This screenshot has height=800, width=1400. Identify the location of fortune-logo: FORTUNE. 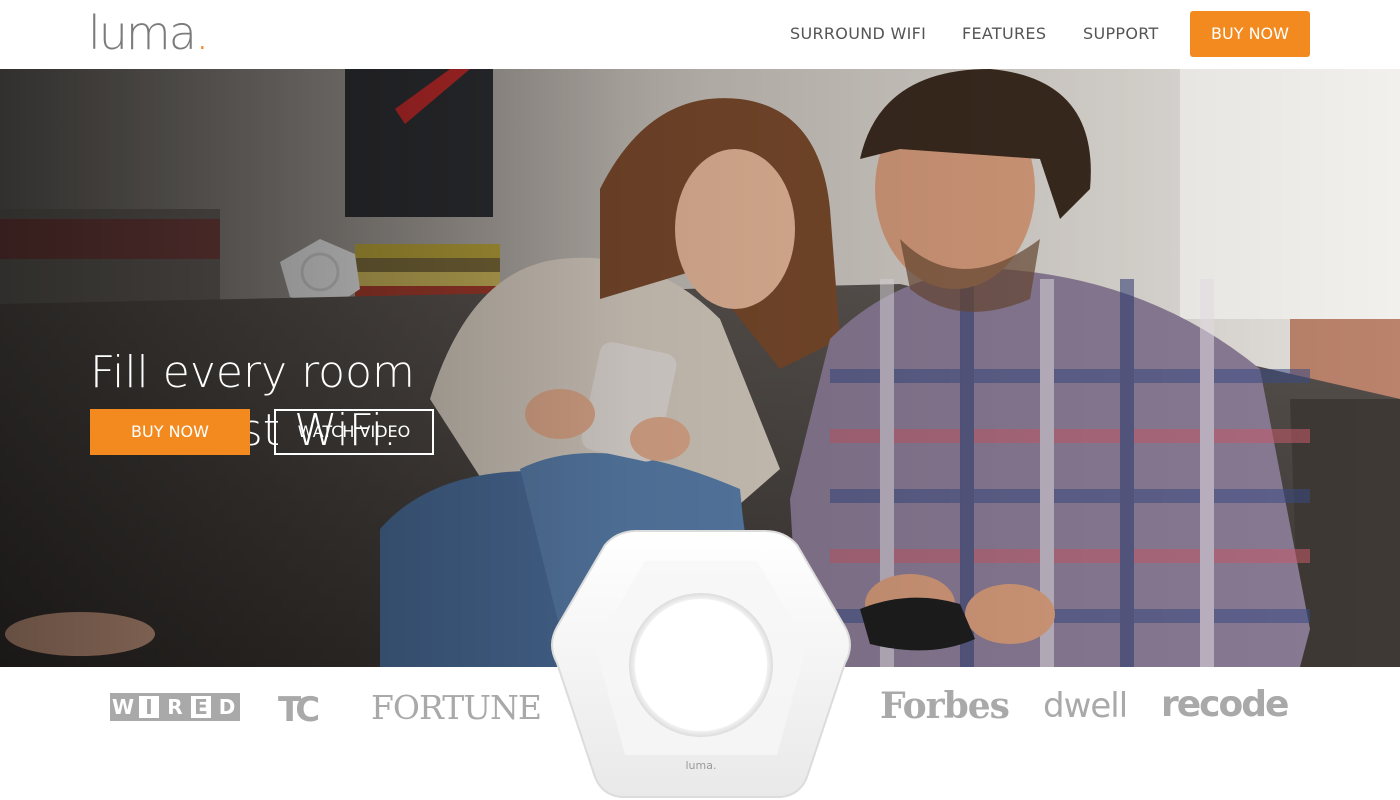
(456, 707).